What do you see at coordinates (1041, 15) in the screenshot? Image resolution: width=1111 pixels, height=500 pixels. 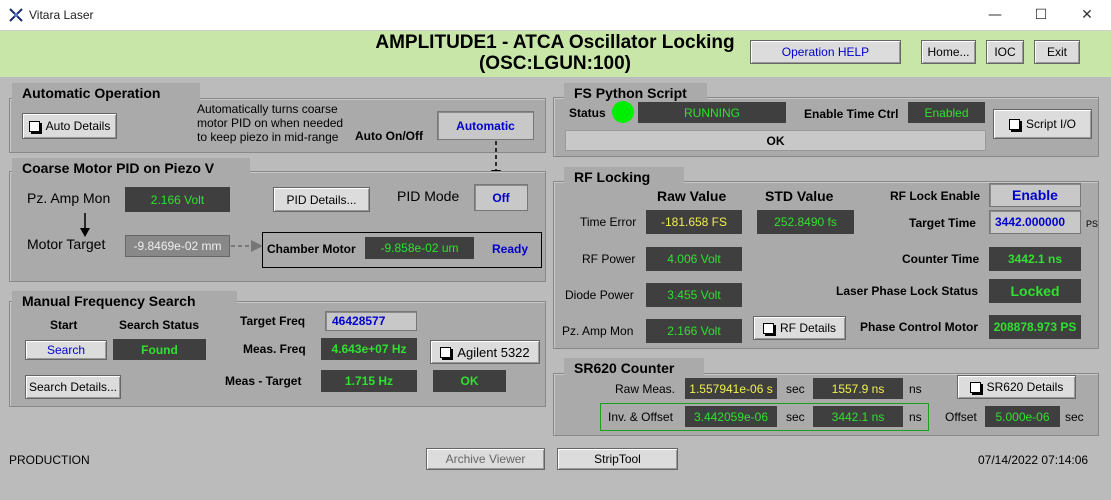 I see `maximize-button: ☐` at bounding box center [1041, 15].